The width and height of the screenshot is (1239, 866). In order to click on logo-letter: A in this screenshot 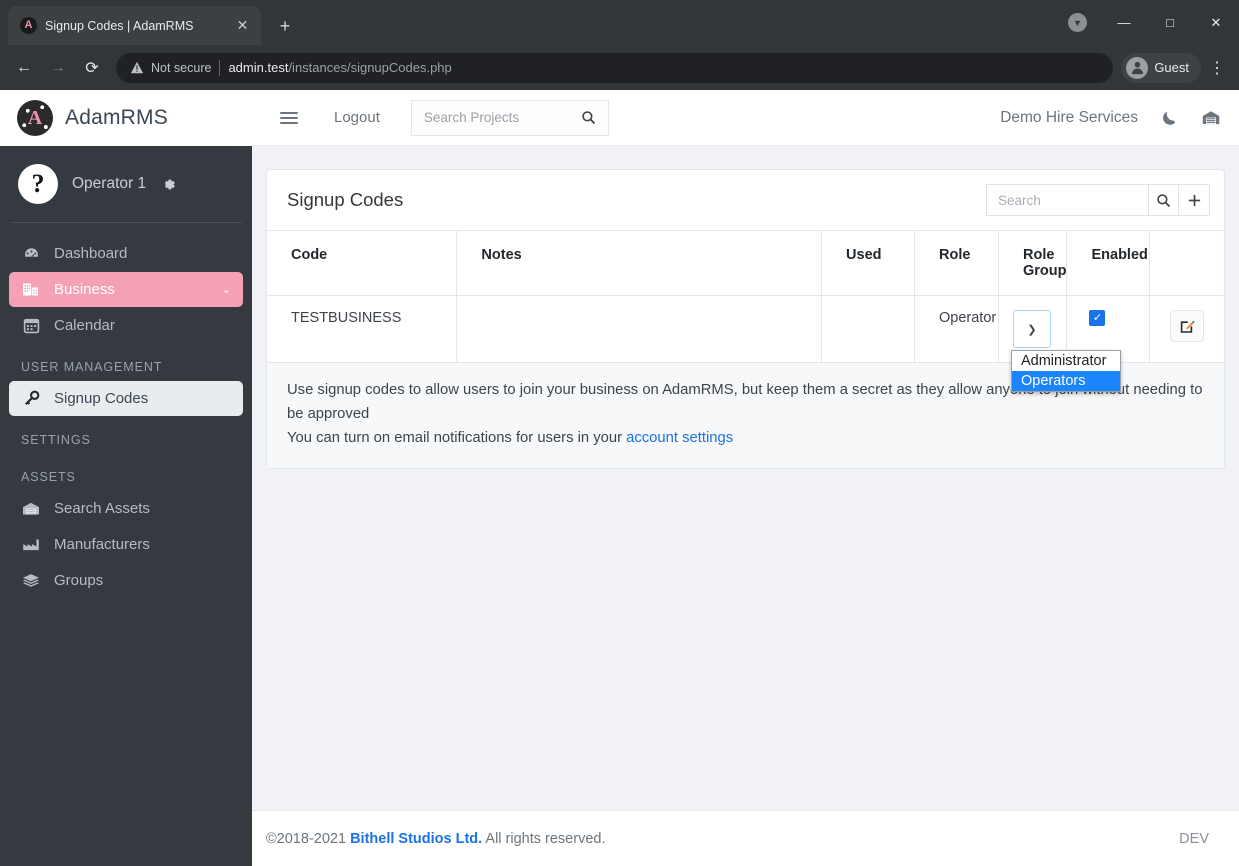, I will do `click(35, 117)`.